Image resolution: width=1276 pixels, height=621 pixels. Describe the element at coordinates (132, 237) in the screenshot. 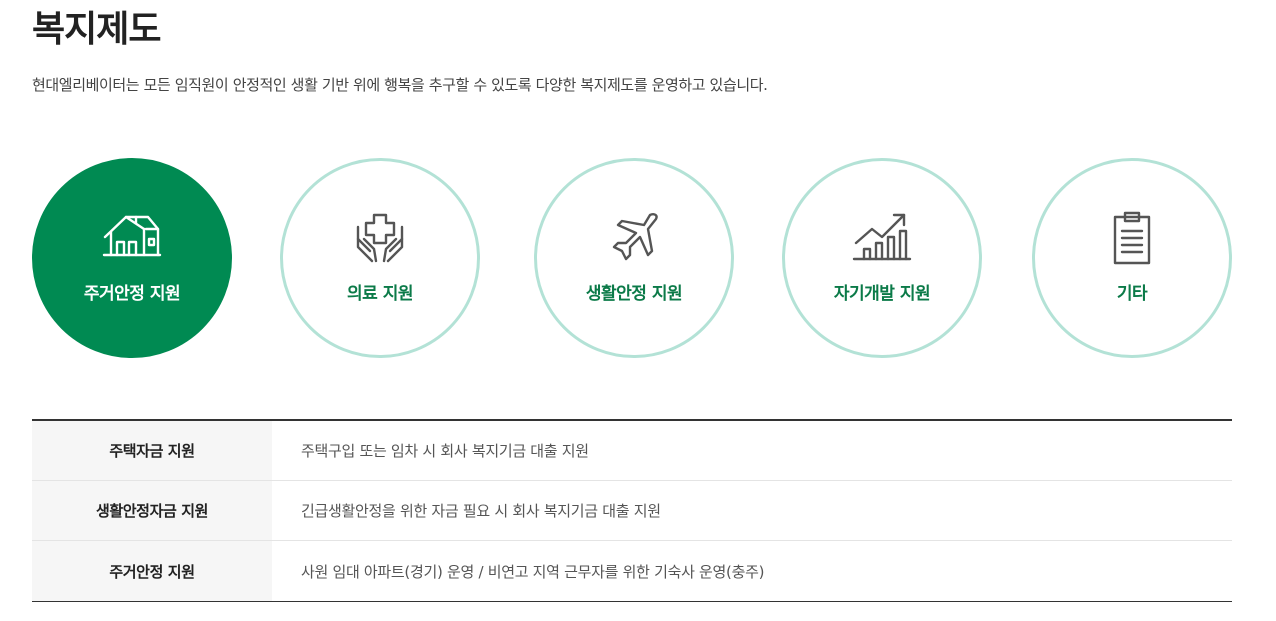

I see `house-icon` at that location.